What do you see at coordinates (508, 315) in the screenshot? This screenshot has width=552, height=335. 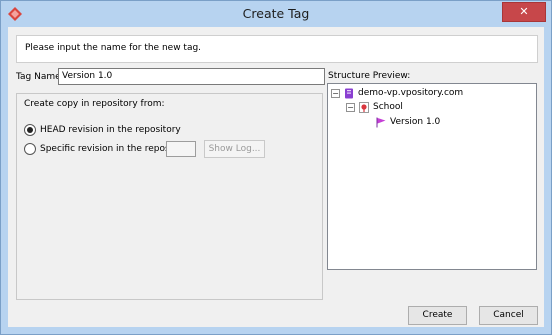 I see `cancel-button: Cancel` at bounding box center [508, 315].